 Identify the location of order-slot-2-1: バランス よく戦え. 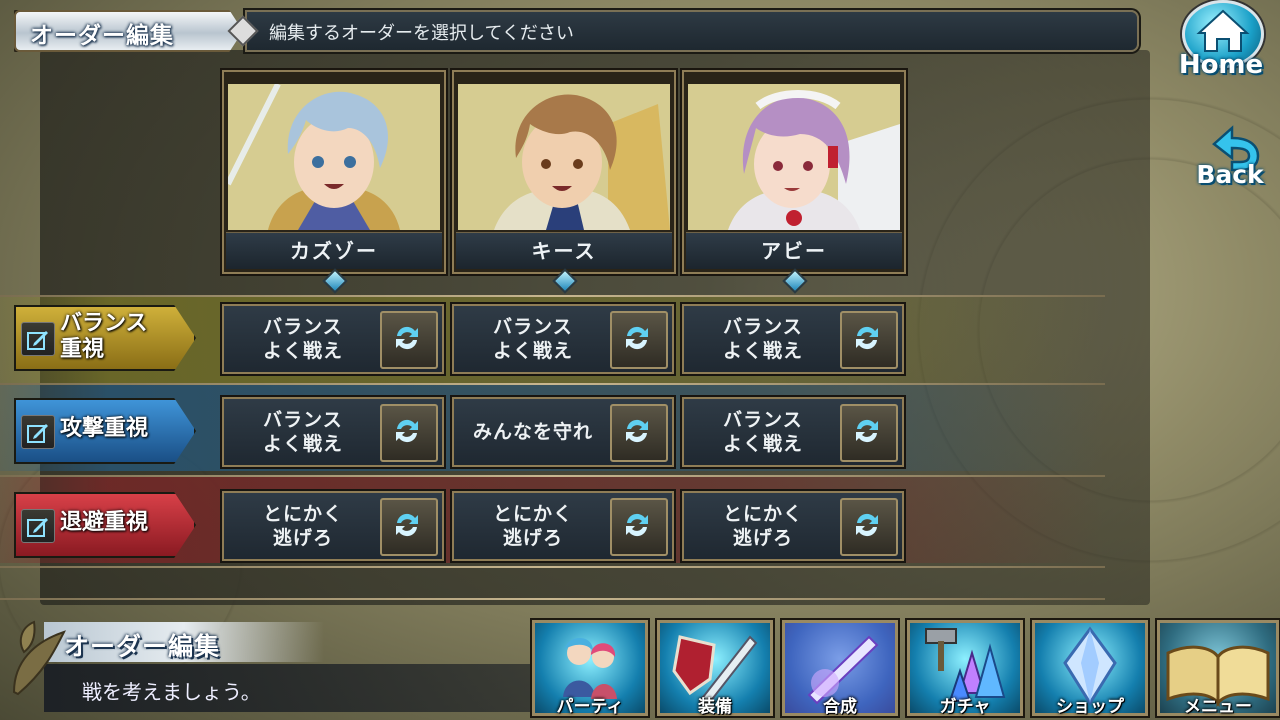
(333, 432).